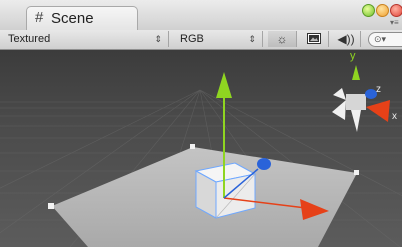 This screenshot has height=247, width=402. I want to click on gizmo-z-label: z, so click(378, 89).